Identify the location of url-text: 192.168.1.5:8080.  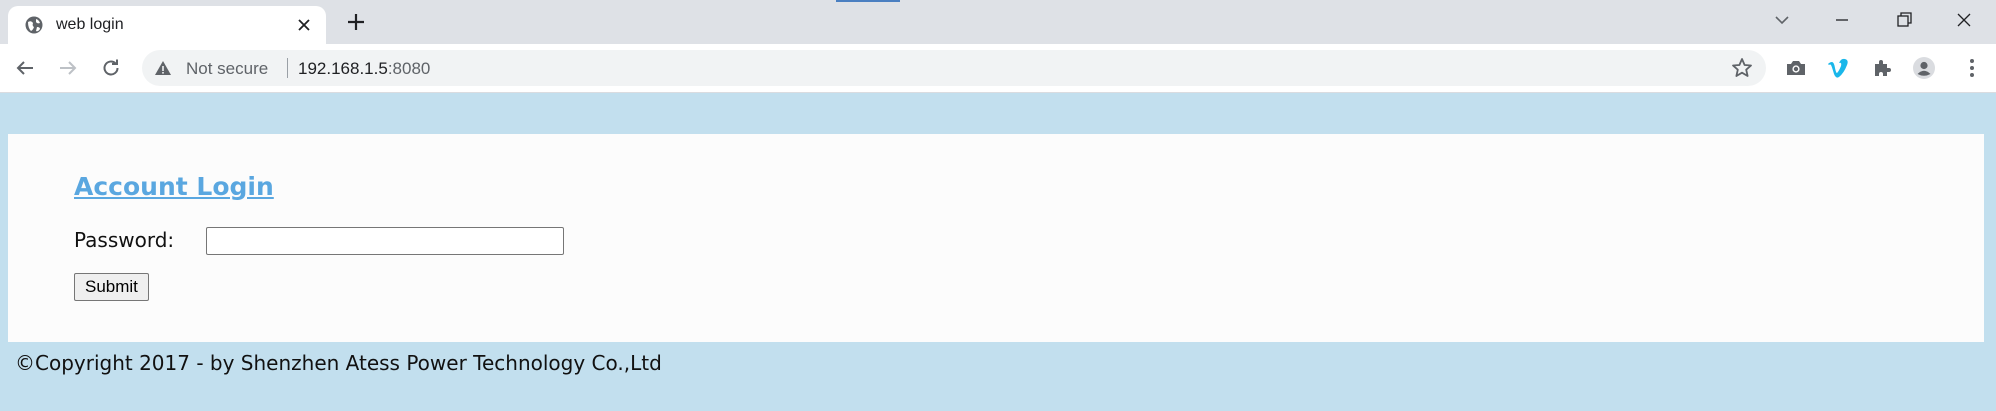
(364, 69).